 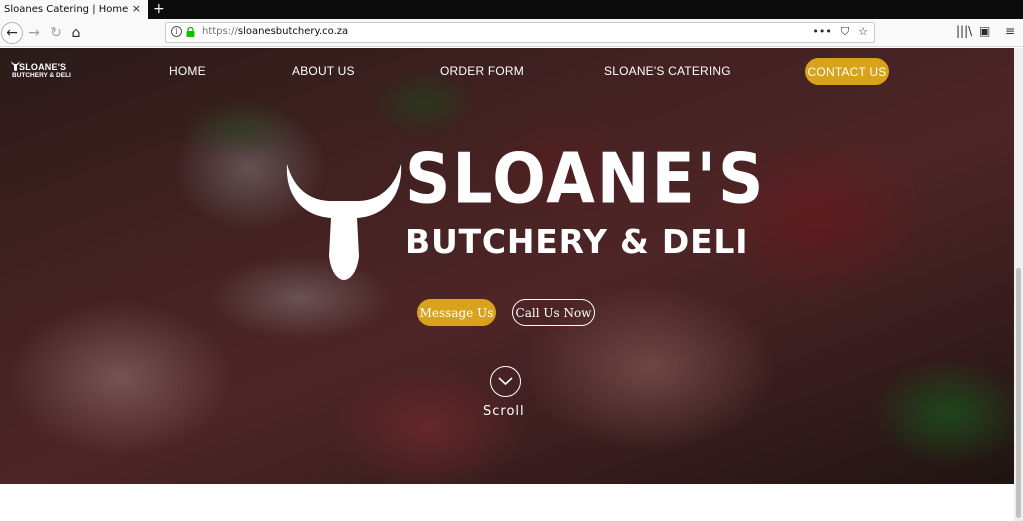 I want to click on browser-tab-active: Sloanes Catering | Home ×, so click(x=74, y=9).